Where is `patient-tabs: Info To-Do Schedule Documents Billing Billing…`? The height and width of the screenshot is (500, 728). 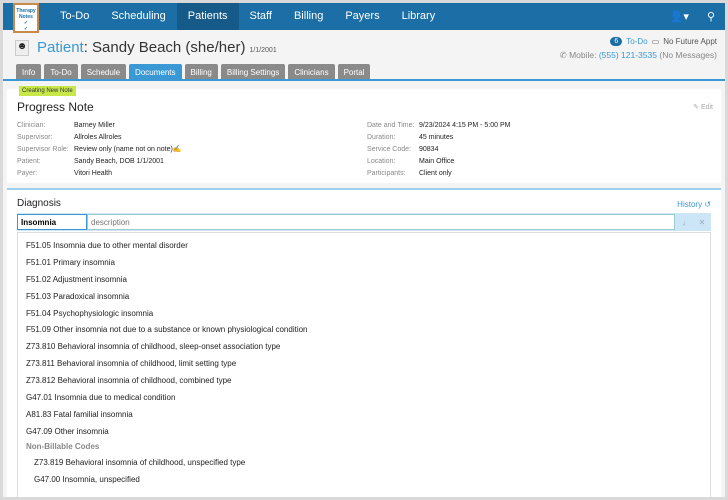 patient-tabs: Info To-Do Schedule Documents Billing Billing… is located at coordinates (364, 72).